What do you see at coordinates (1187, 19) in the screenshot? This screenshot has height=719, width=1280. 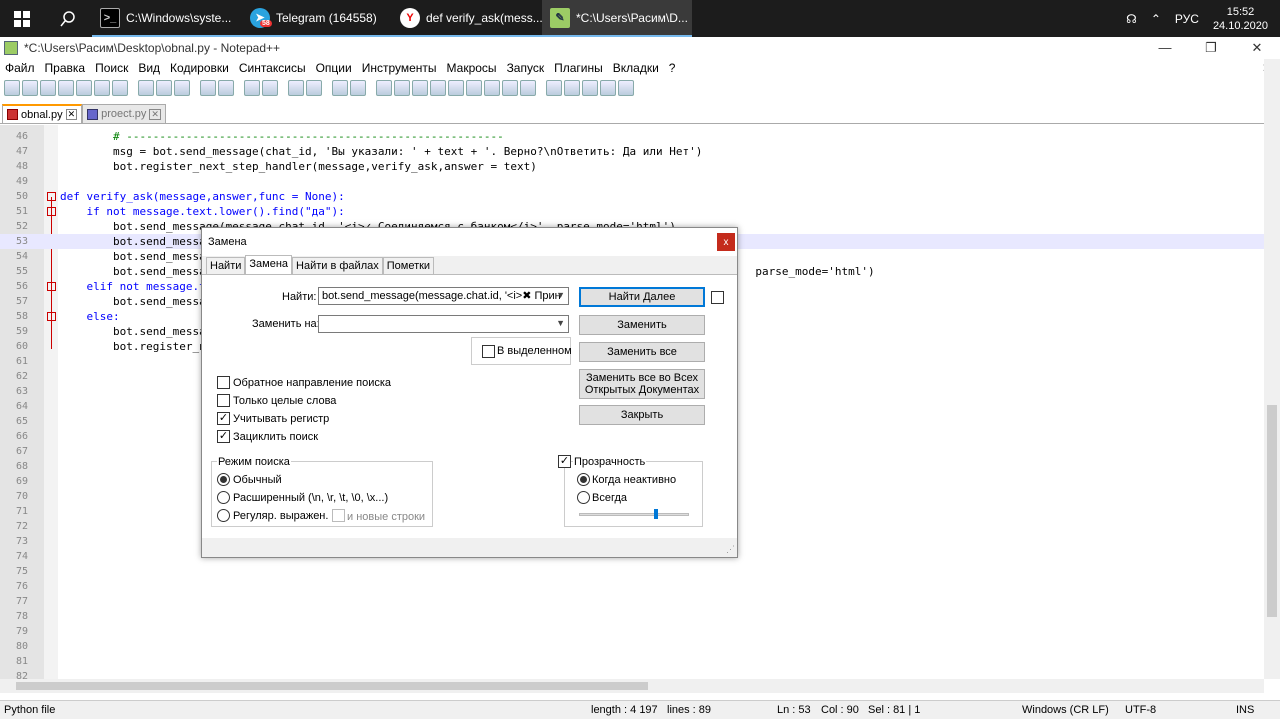 I see `language-indicator: РУС` at bounding box center [1187, 19].